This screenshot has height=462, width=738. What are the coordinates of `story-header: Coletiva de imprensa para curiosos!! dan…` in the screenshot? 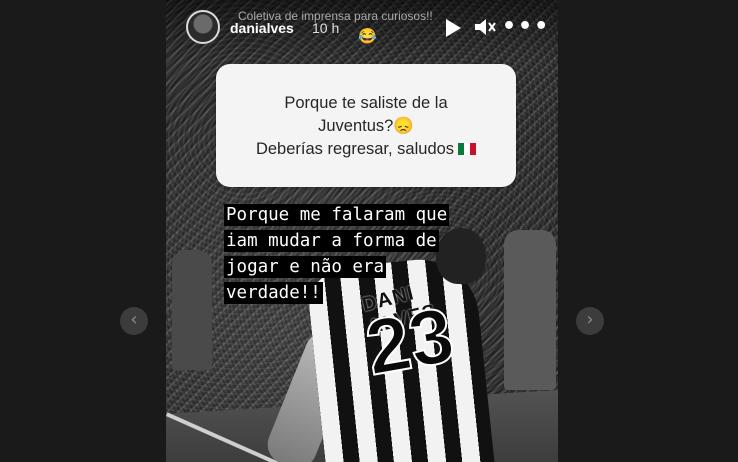 It's located at (362, 30).